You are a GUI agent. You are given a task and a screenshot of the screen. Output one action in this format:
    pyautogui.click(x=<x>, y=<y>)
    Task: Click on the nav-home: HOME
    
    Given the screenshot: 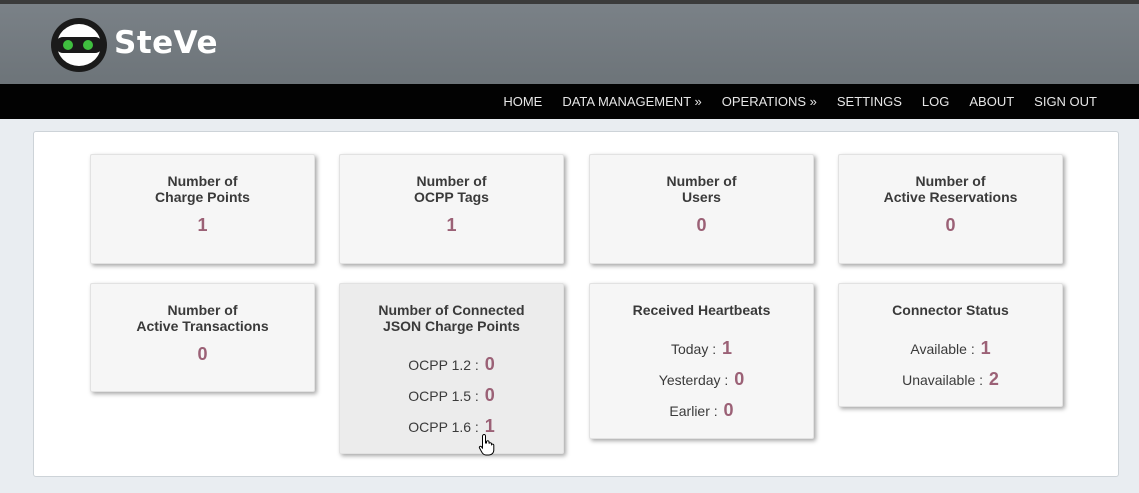 What is the action you would take?
    pyautogui.click(x=522, y=101)
    